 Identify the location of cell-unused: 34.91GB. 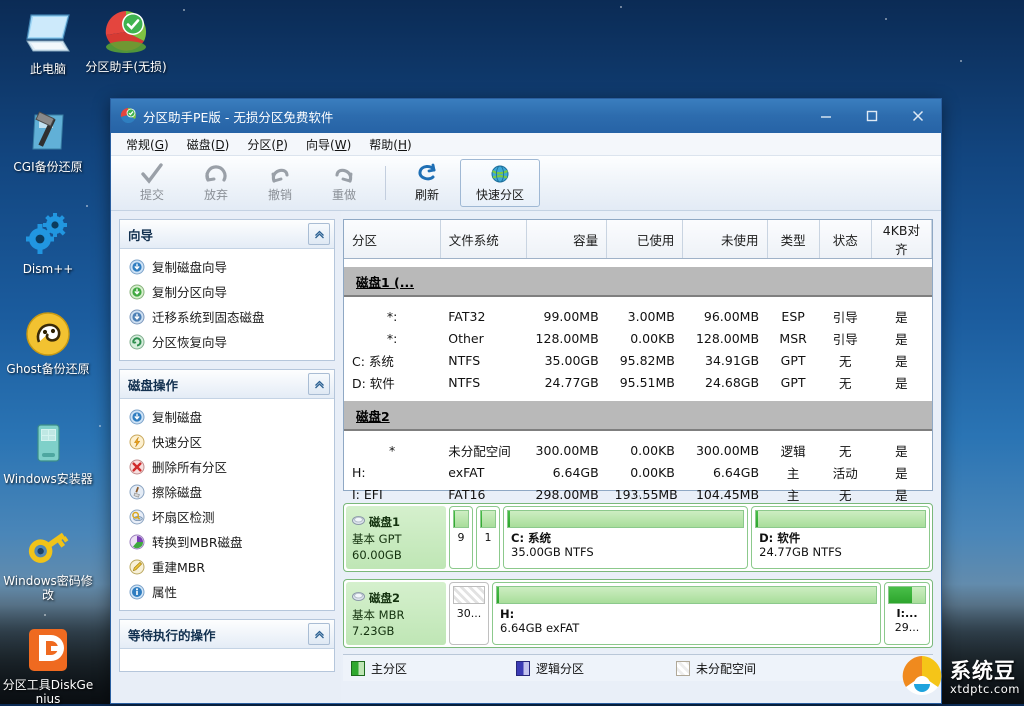
(732, 360).